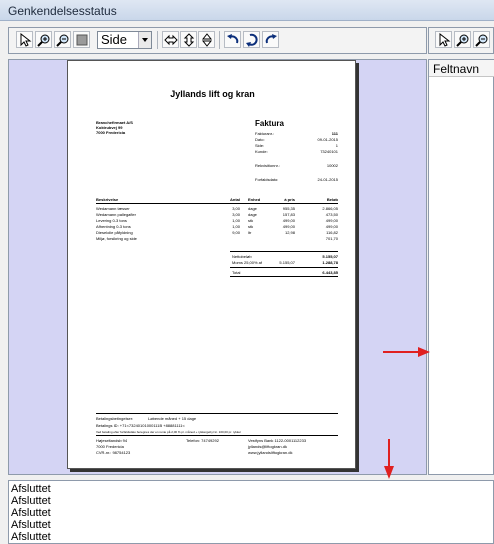 This screenshot has width=494, height=544. I want to click on pointer-tool-button, so click(24, 39).